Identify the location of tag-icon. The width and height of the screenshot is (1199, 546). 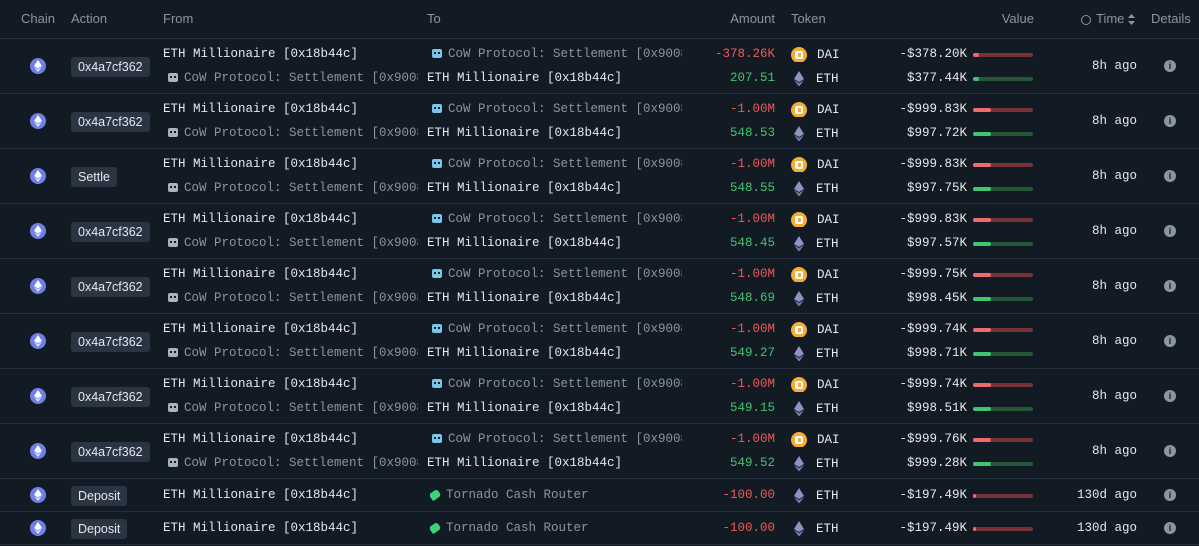
(436, 527).